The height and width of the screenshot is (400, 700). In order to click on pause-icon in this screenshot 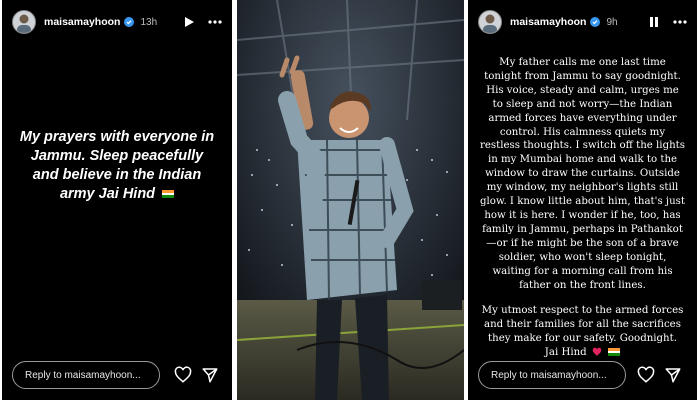, I will do `click(654, 22)`.